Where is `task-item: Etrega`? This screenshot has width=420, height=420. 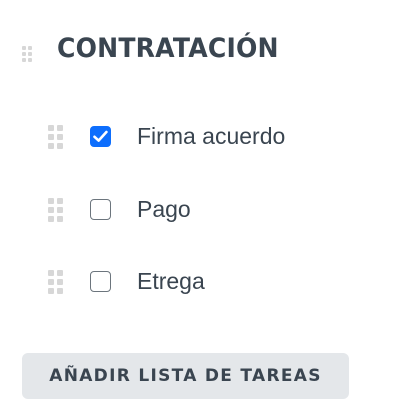
task-item: Etrega is located at coordinates (210, 282).